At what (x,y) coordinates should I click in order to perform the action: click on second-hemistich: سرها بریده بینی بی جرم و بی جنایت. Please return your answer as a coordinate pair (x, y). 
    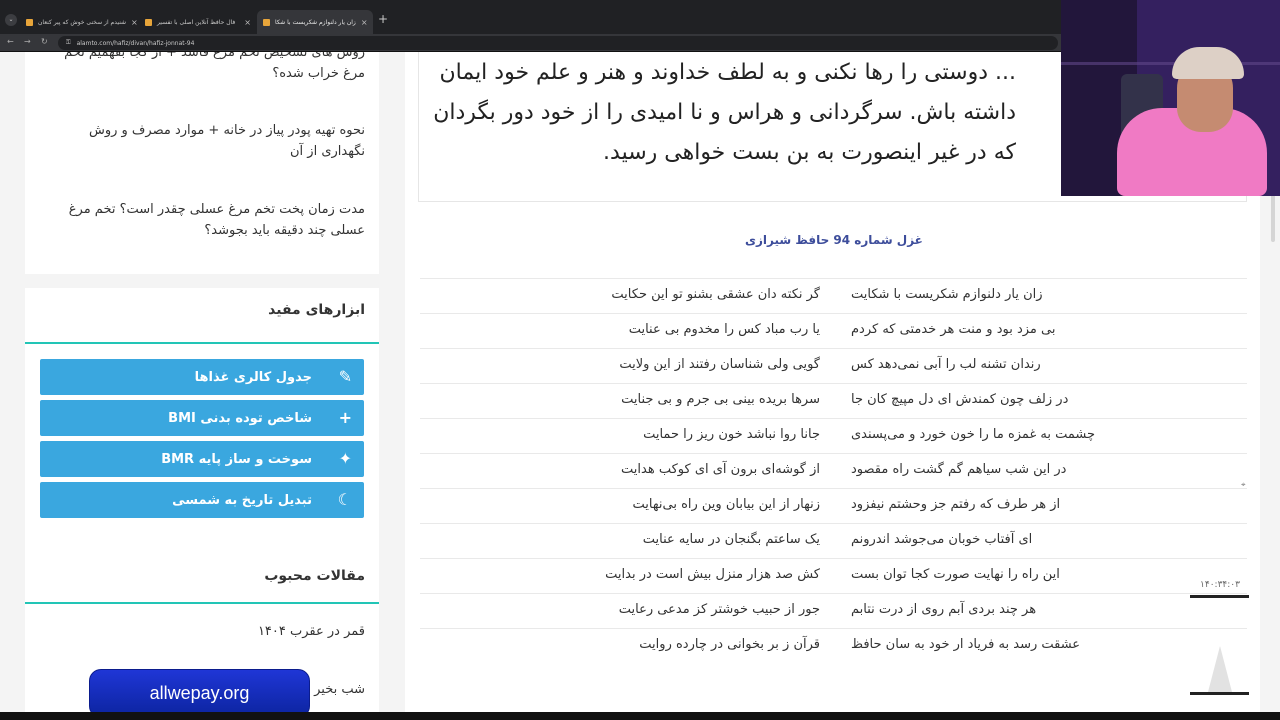
    Looking at the image, I should click on (720, 399).